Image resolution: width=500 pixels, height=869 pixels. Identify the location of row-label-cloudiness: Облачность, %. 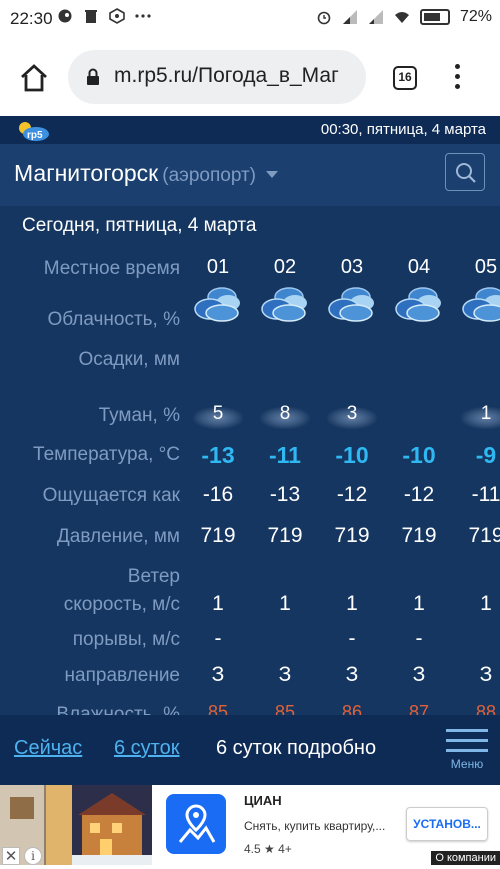
(113, 319).